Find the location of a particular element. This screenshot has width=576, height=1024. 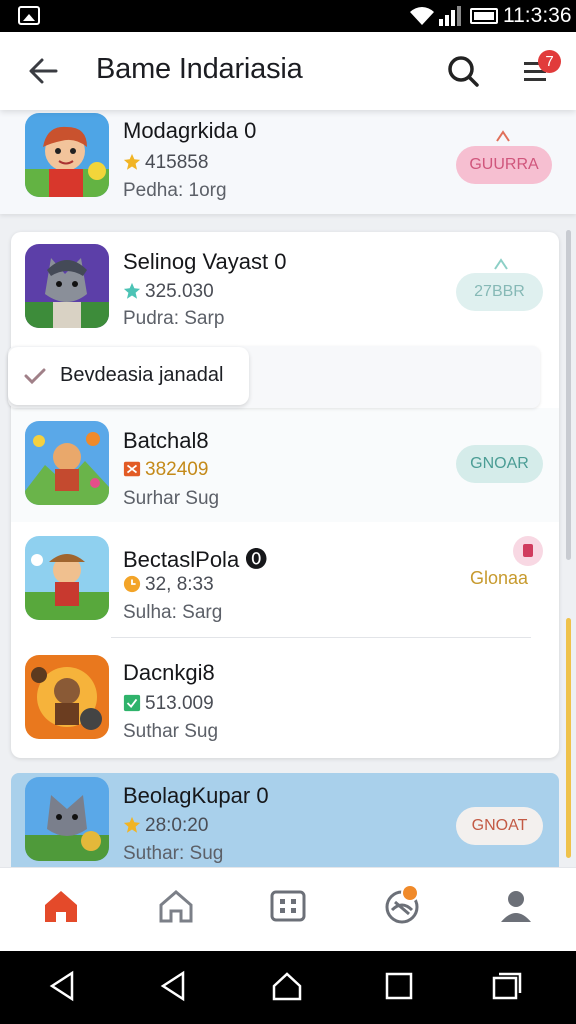

tooltip-bubble: Bevdeasia janadal is located at coordinates (128, 376).